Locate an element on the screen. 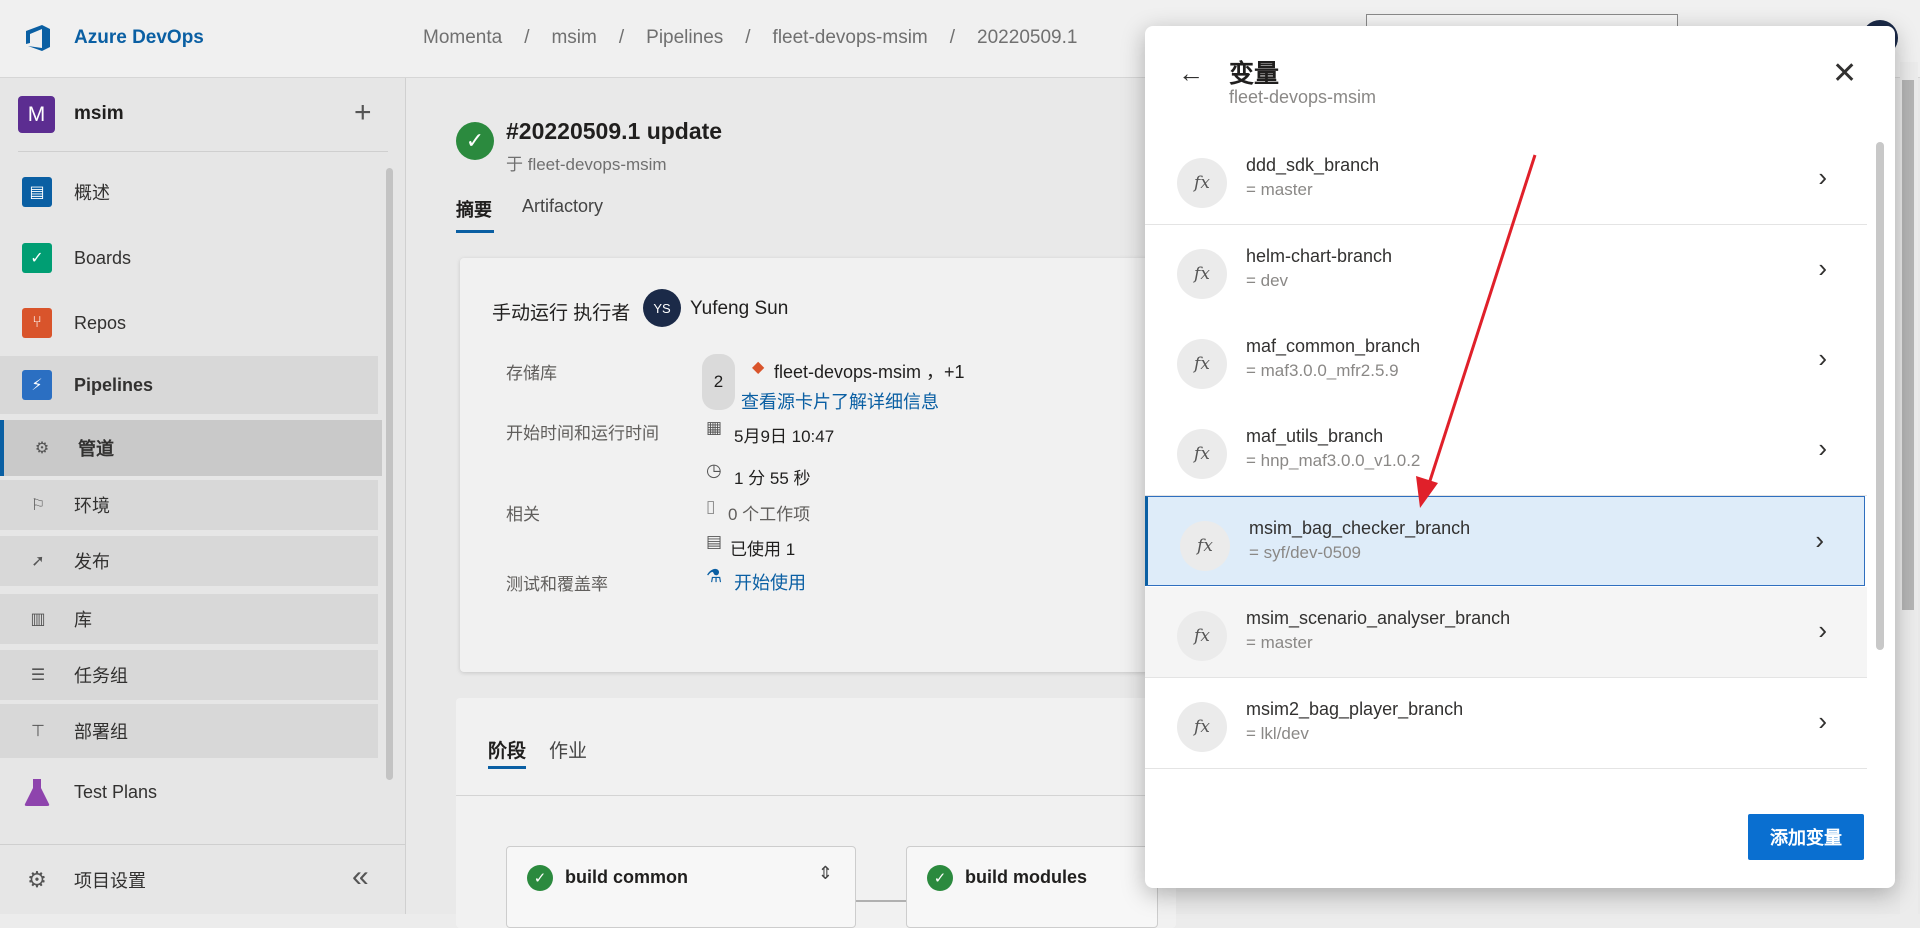 Image resolution: width=1920 pixels, height=928 pixels. breadcrumb-pipeline: fleet-devops-msim is located at coordinates (850, 38).